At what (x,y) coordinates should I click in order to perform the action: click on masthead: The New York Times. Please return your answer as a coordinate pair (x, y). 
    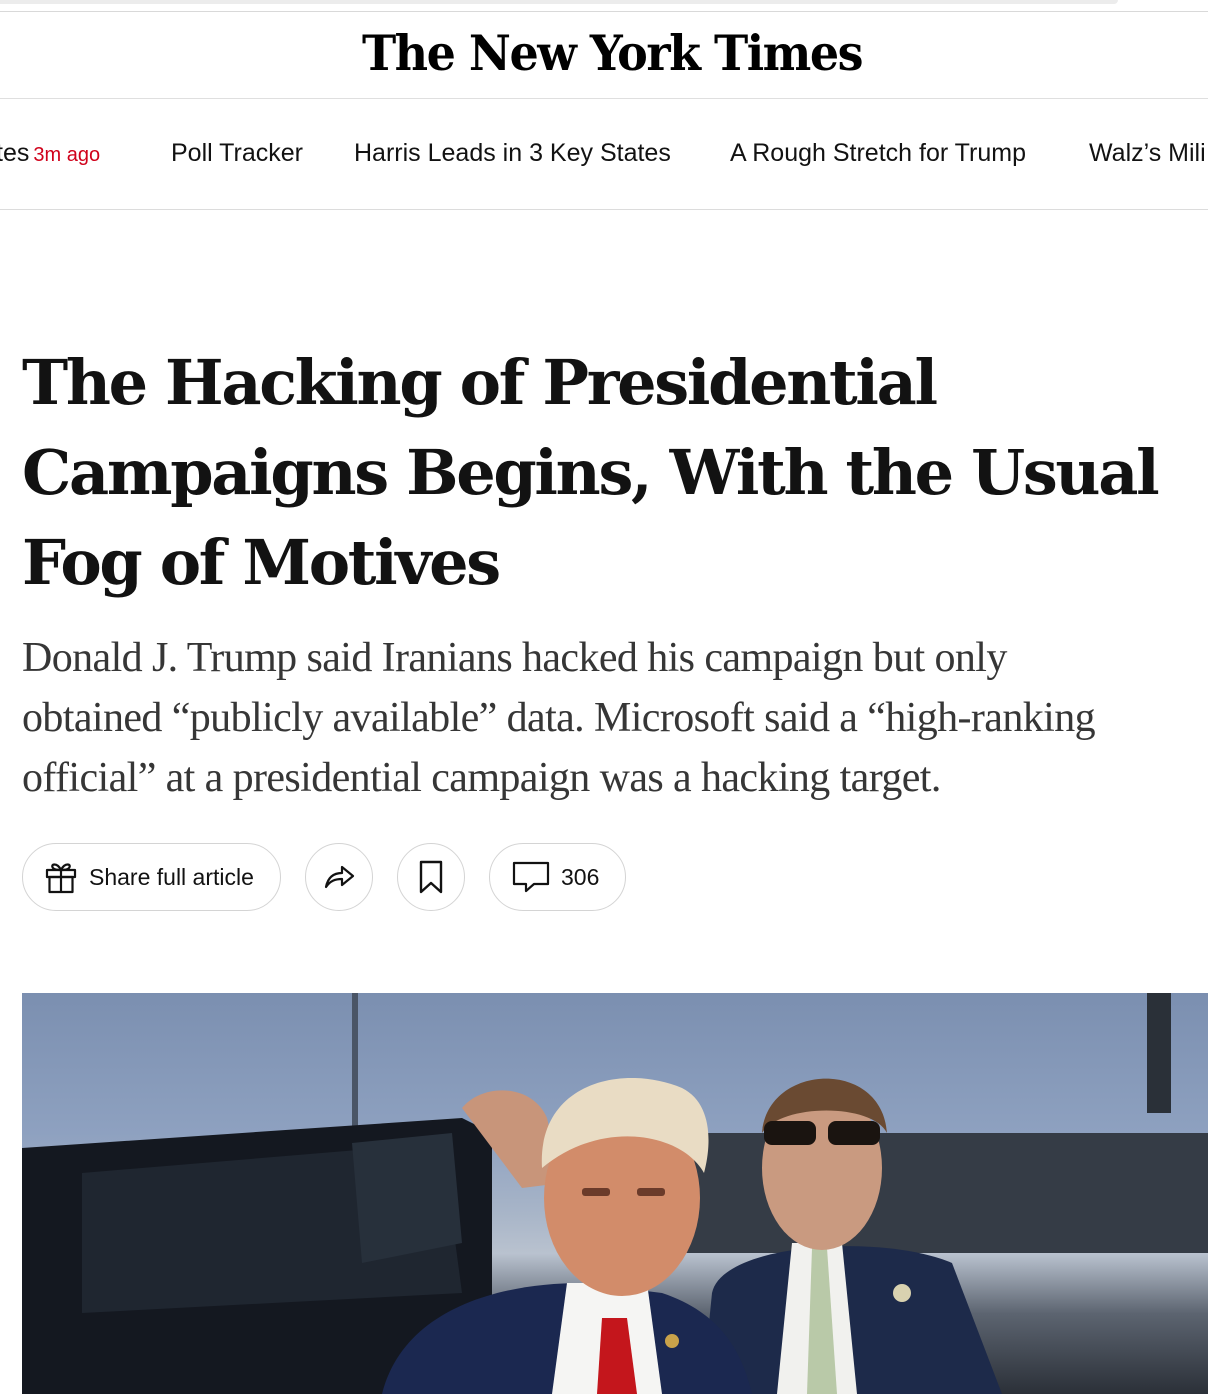
    Looking at the image, I should click on (604, 55).